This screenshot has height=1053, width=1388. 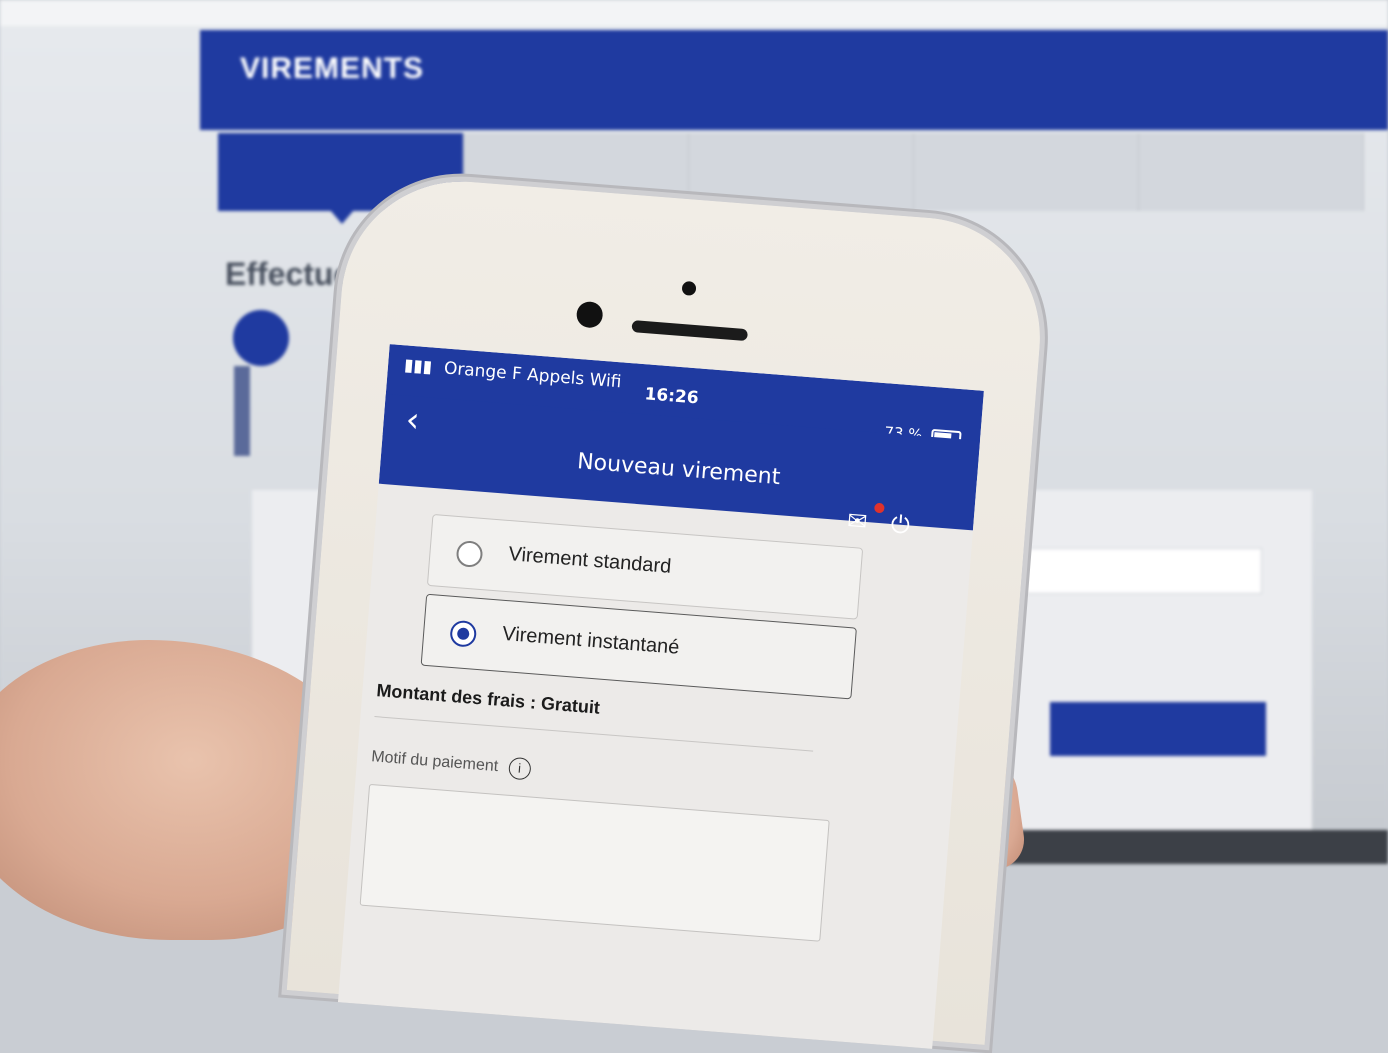 What do you see at coordinates (434, 762) in the screenshot?
I see `motif-label-text: Motif du paiement` at bounding box center [434, 762].